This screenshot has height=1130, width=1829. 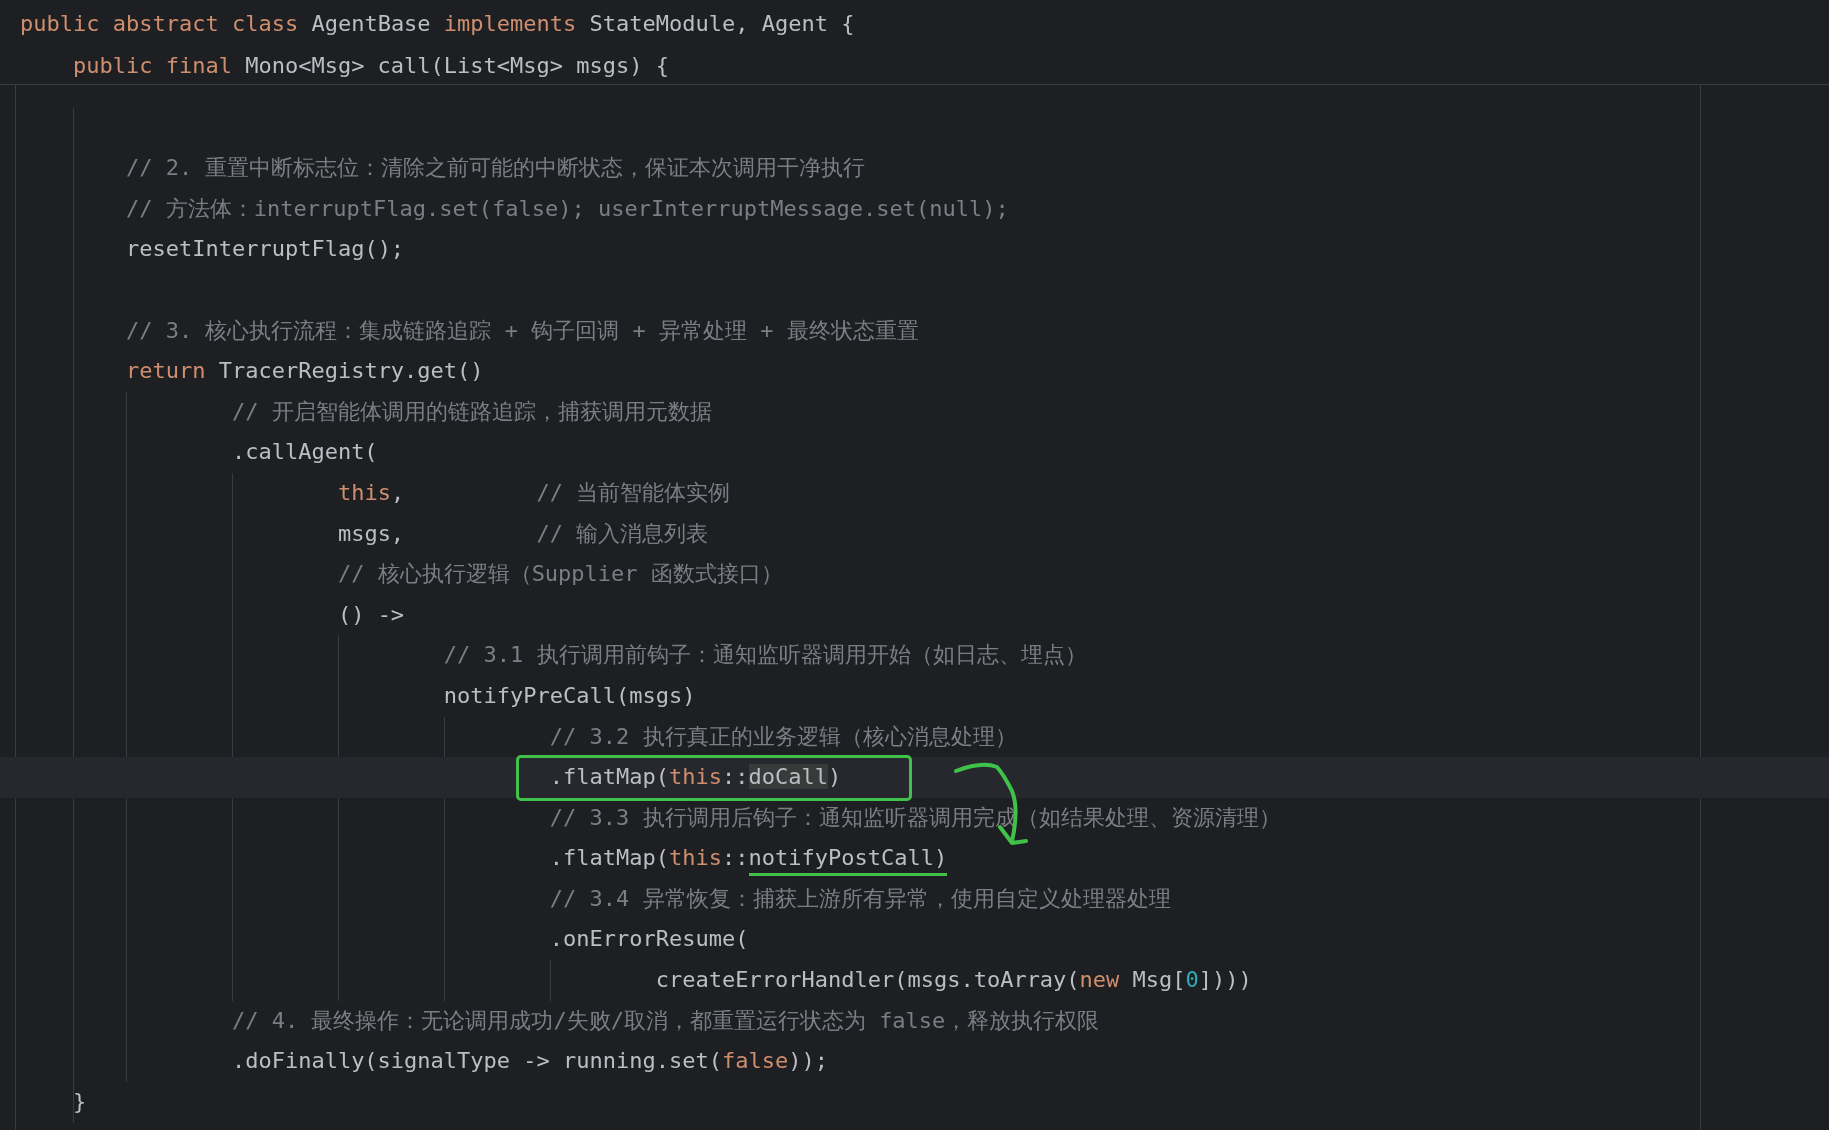 I want to click on code-text: TracerRegistry.get(), so click(x=351, y=371).